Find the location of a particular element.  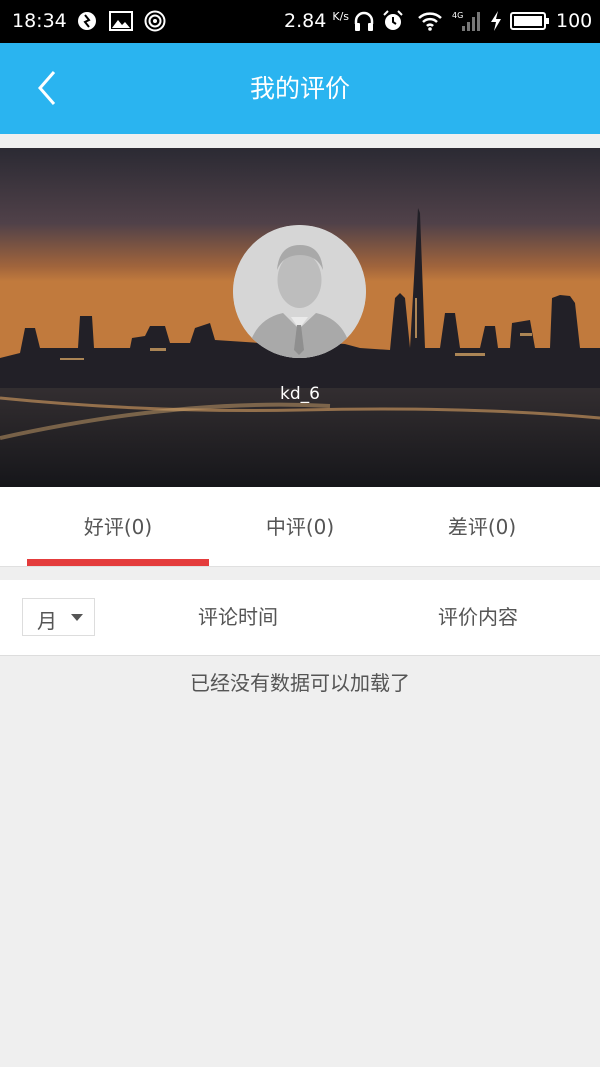

column-header-time: 评论时间 is located at coordinates (238, 617).